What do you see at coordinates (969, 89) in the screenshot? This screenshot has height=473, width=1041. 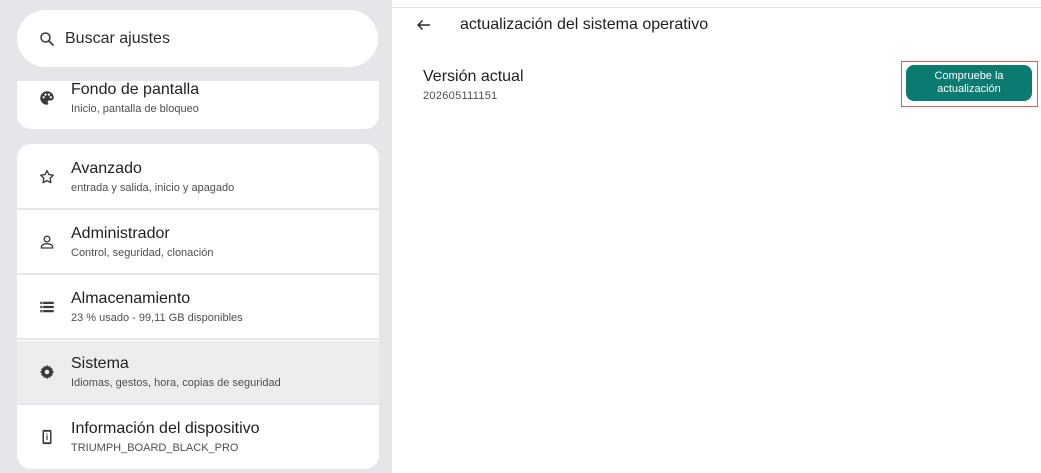 I see `check-update-label-line2: actualización` at bounding box center [969, 89].